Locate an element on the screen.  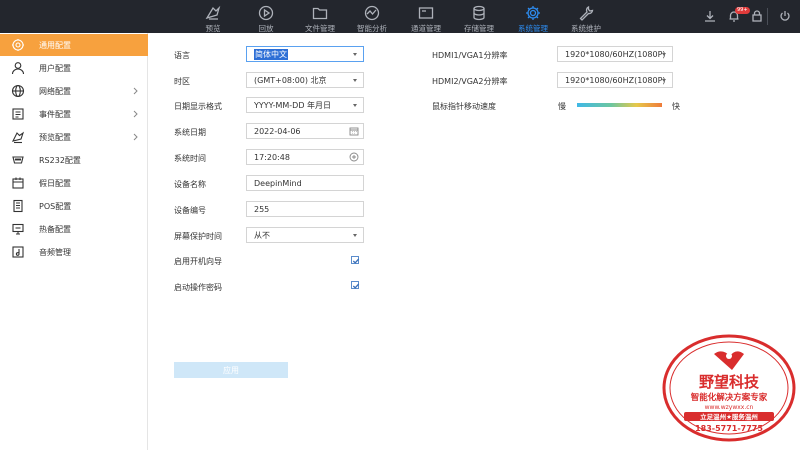
mouse-speed-label: 鼠标指针移动速度 is located at coordinates (464, 106).